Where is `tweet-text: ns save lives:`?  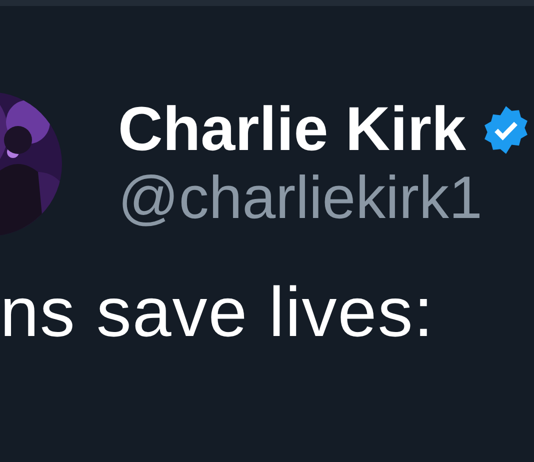 tweet-text: ns save lives: is located at coordinates (218, 312).